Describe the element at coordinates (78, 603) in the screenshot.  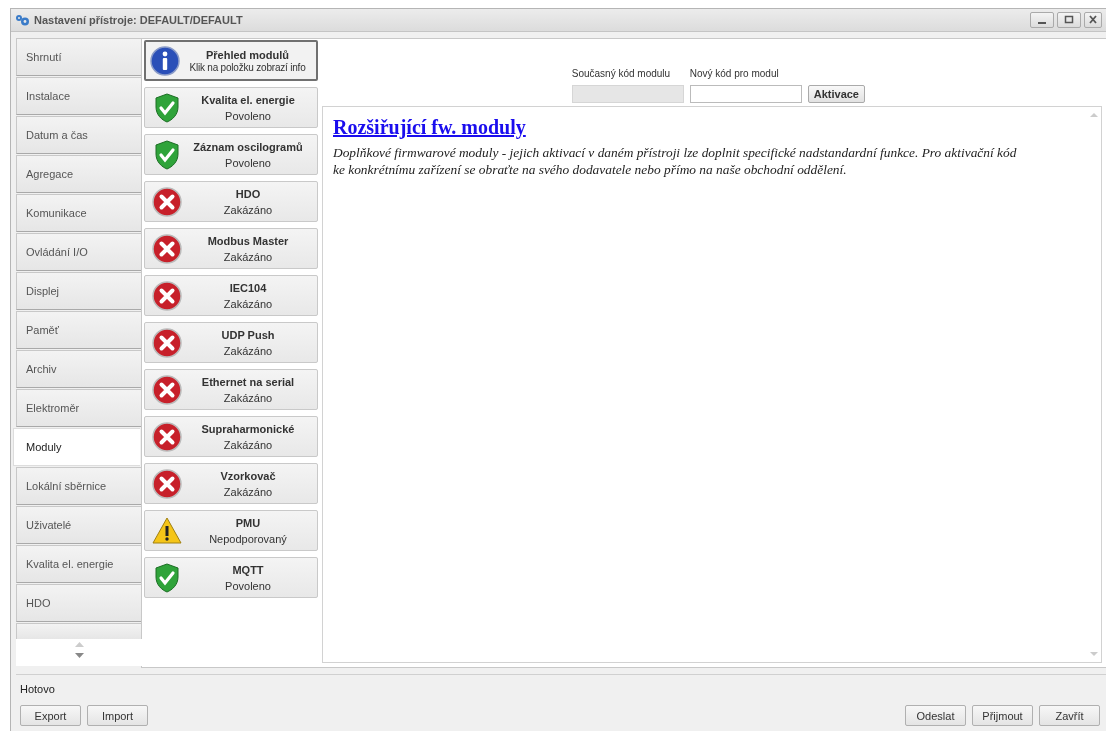
I see `sidebar-tab: HDO` at that location.